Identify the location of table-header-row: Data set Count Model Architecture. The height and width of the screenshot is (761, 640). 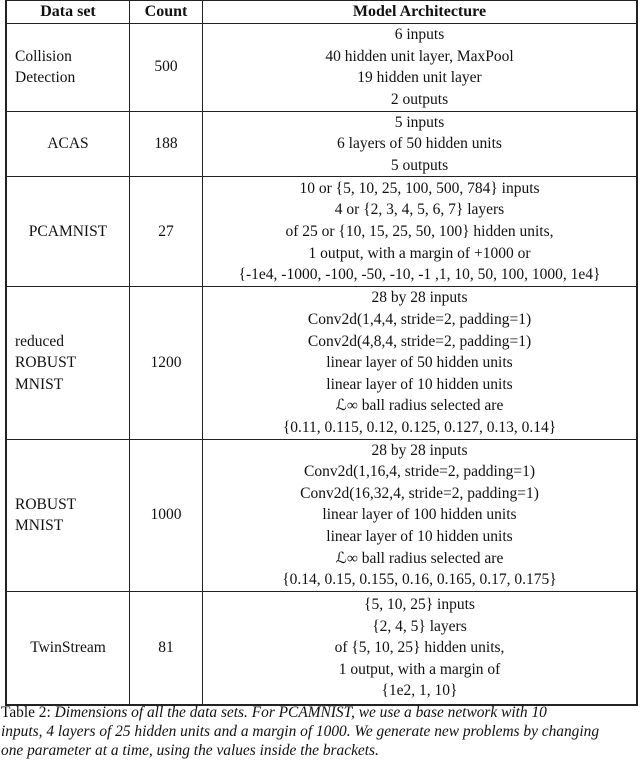
(321, 12).